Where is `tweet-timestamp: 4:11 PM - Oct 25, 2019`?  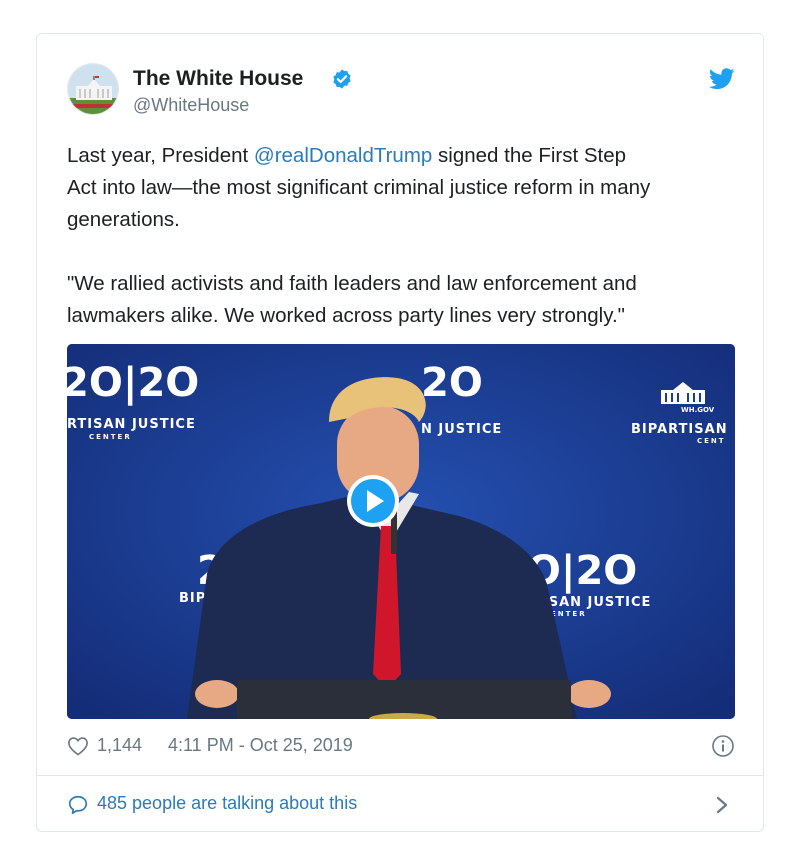
tweet-timestamp: 4:11 PM - Oct 25, 2019 is located at coordinates (260, 745).